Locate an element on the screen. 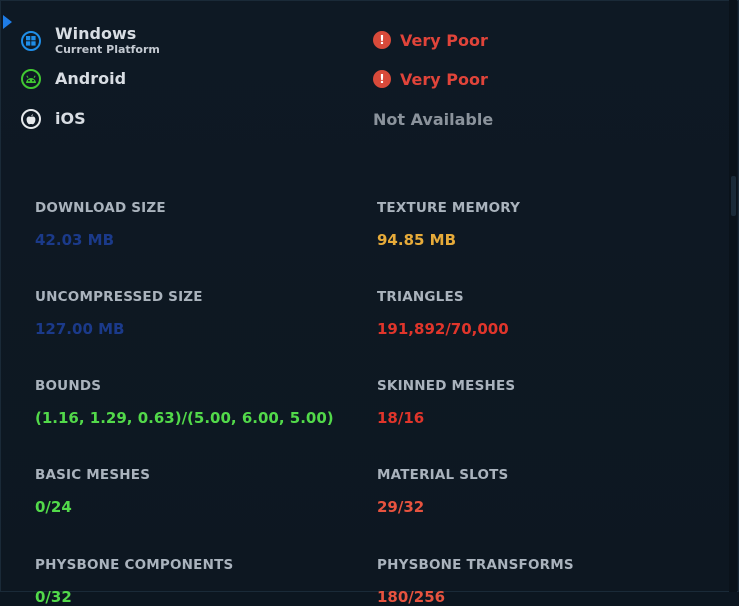 This screenshot has width=739, height=606. apple-icon is located at coordinates (31, 119).